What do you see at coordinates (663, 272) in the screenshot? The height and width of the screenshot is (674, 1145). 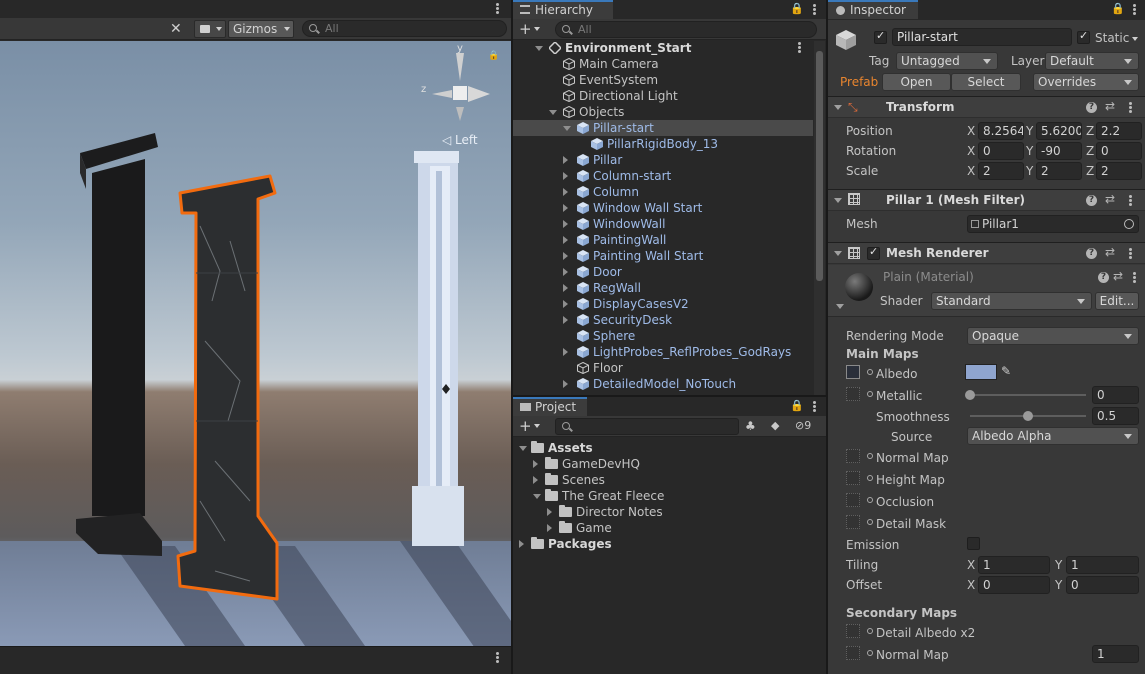 I see `hierarchy-item: Door` at bounding box center [663, 272].